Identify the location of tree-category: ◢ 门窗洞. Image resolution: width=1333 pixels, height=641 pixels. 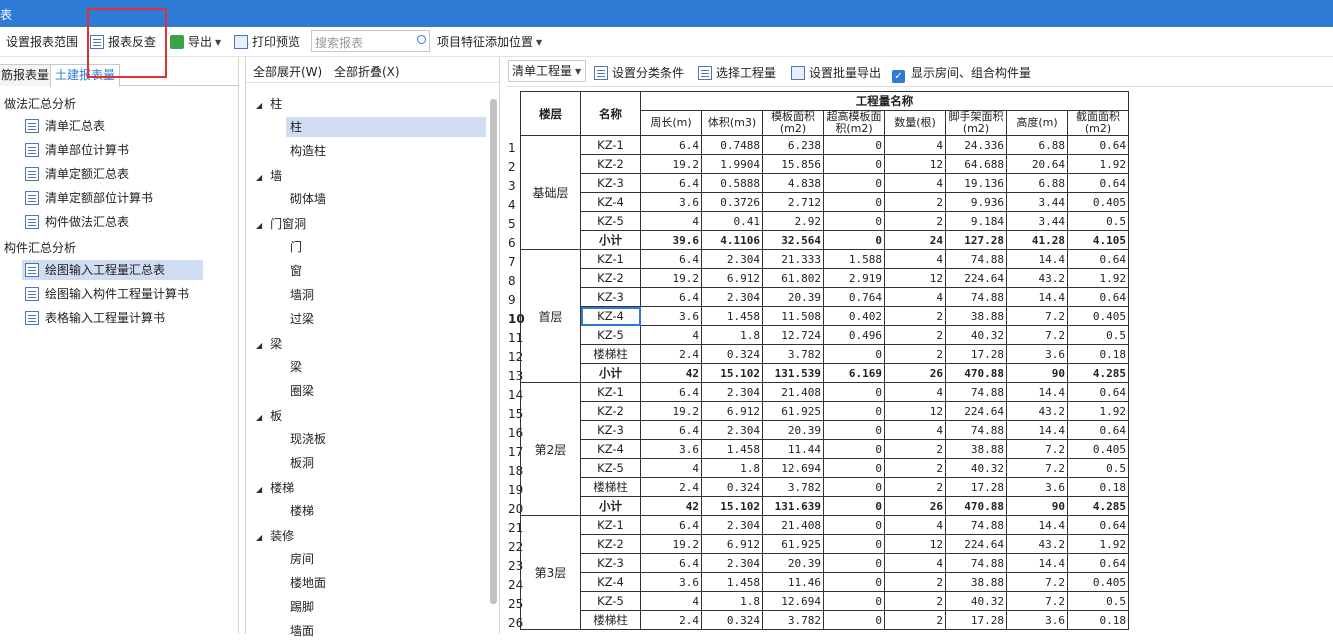
(281, 224).